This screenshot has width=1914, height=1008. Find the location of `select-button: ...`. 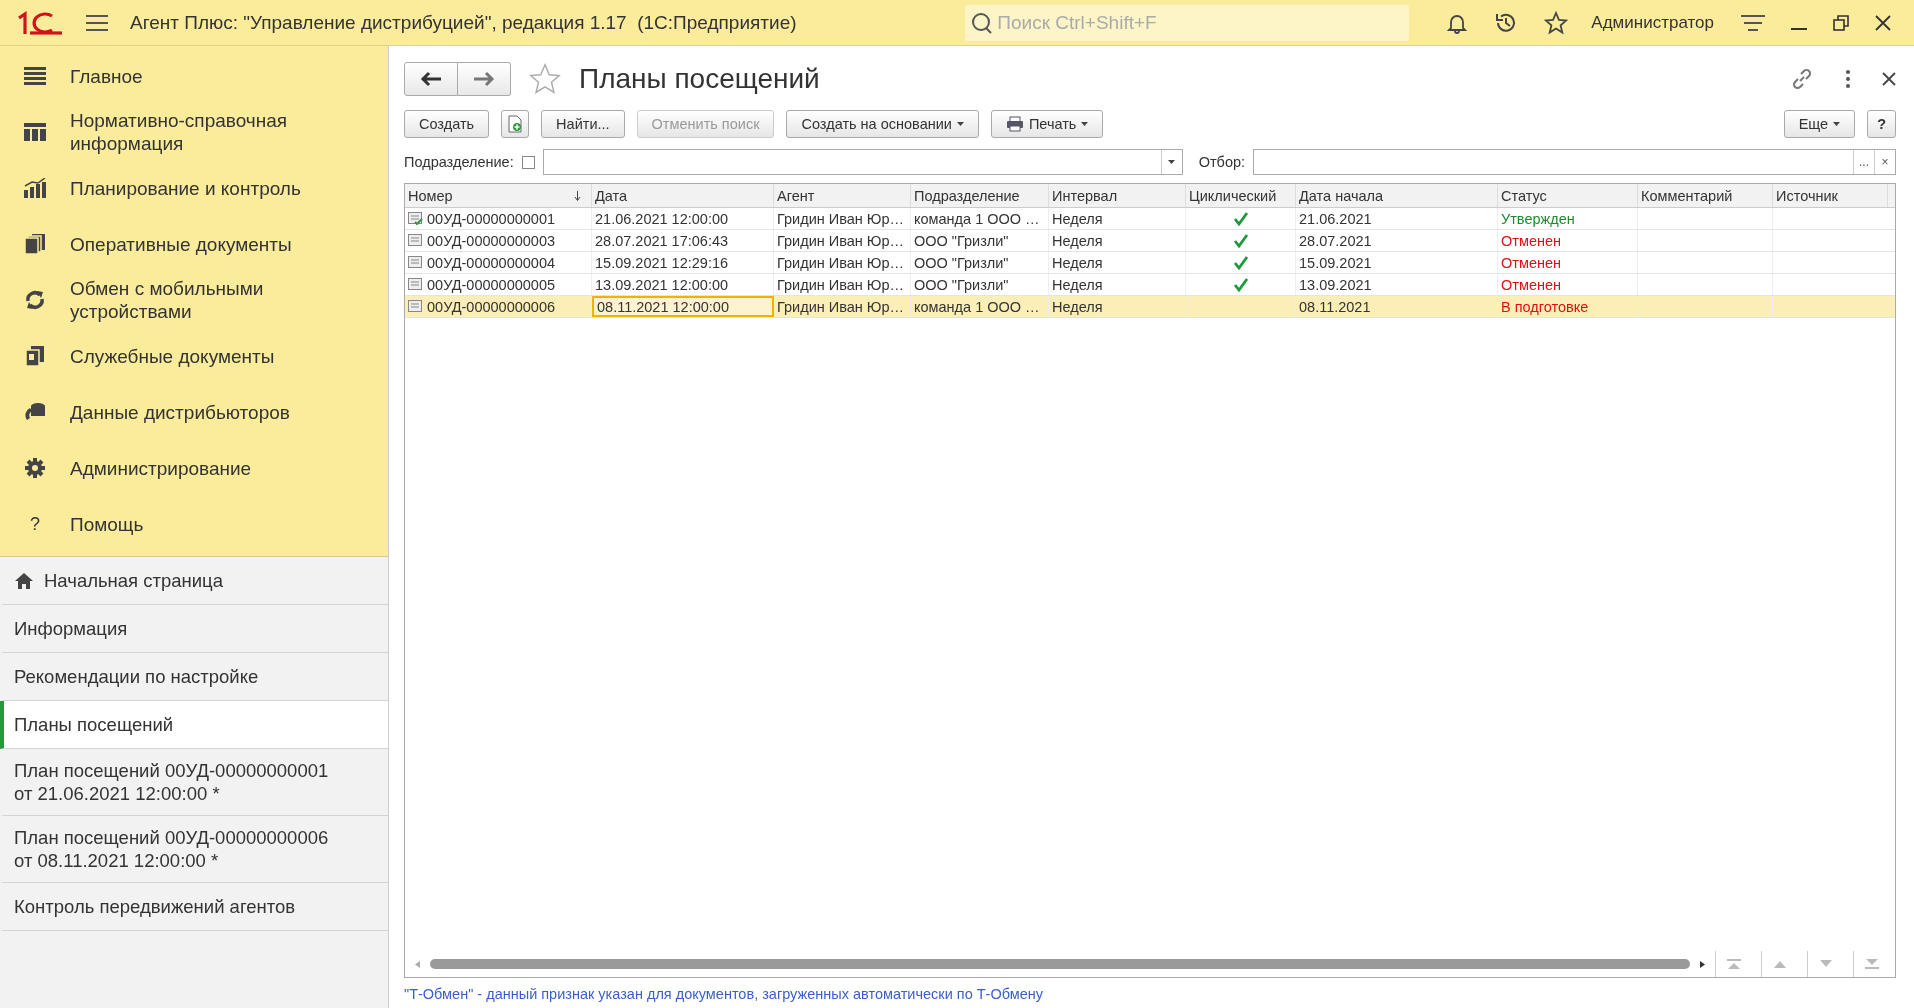

select-button: ... is located at coordinates (1863, 162).